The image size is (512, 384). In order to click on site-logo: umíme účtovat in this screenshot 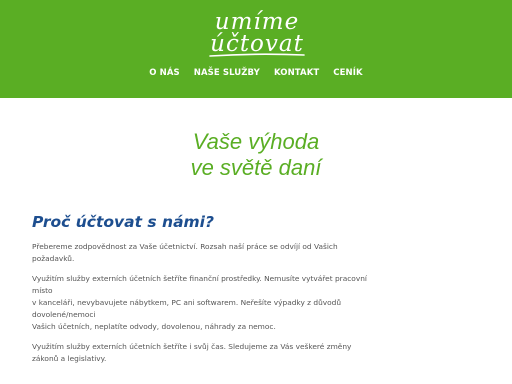, I will do `click(257, 33)`.